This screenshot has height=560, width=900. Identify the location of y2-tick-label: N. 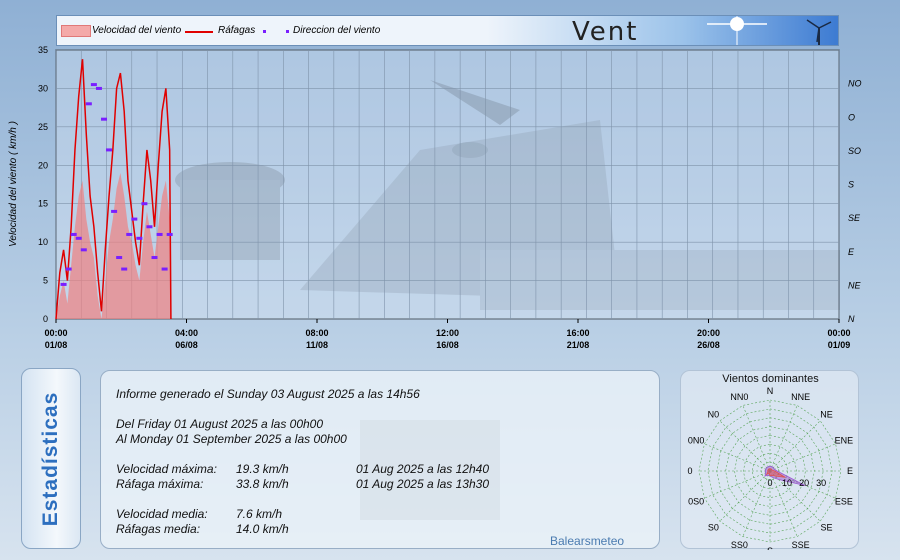
(851, 319).